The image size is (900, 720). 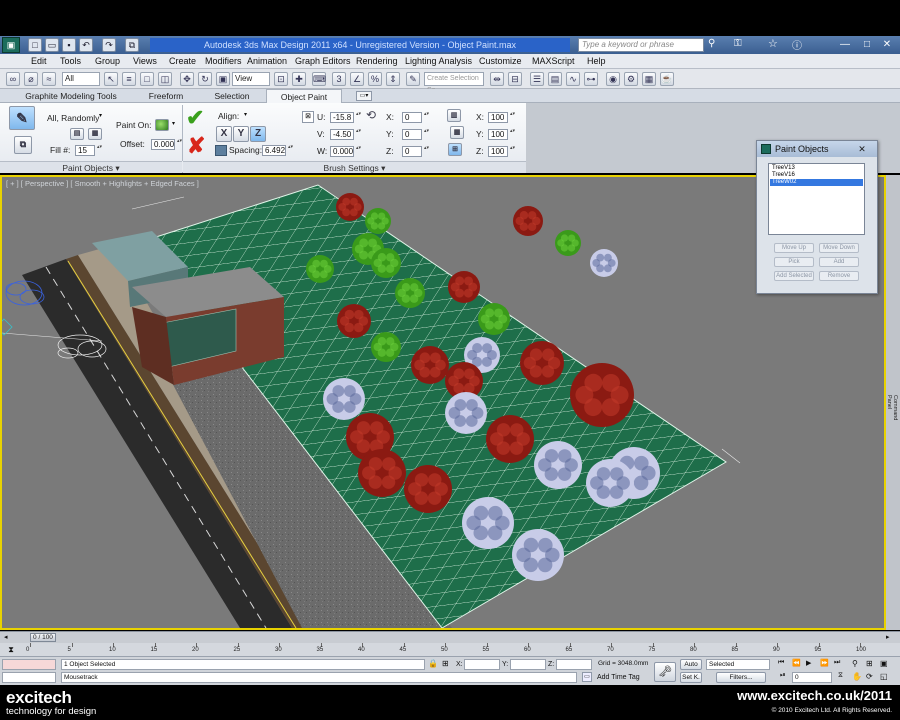 What do you see at coordinates (537, 79) in the screenshot?
I see `layer-manager-icon: ☰` at bounding box center [537, 79].